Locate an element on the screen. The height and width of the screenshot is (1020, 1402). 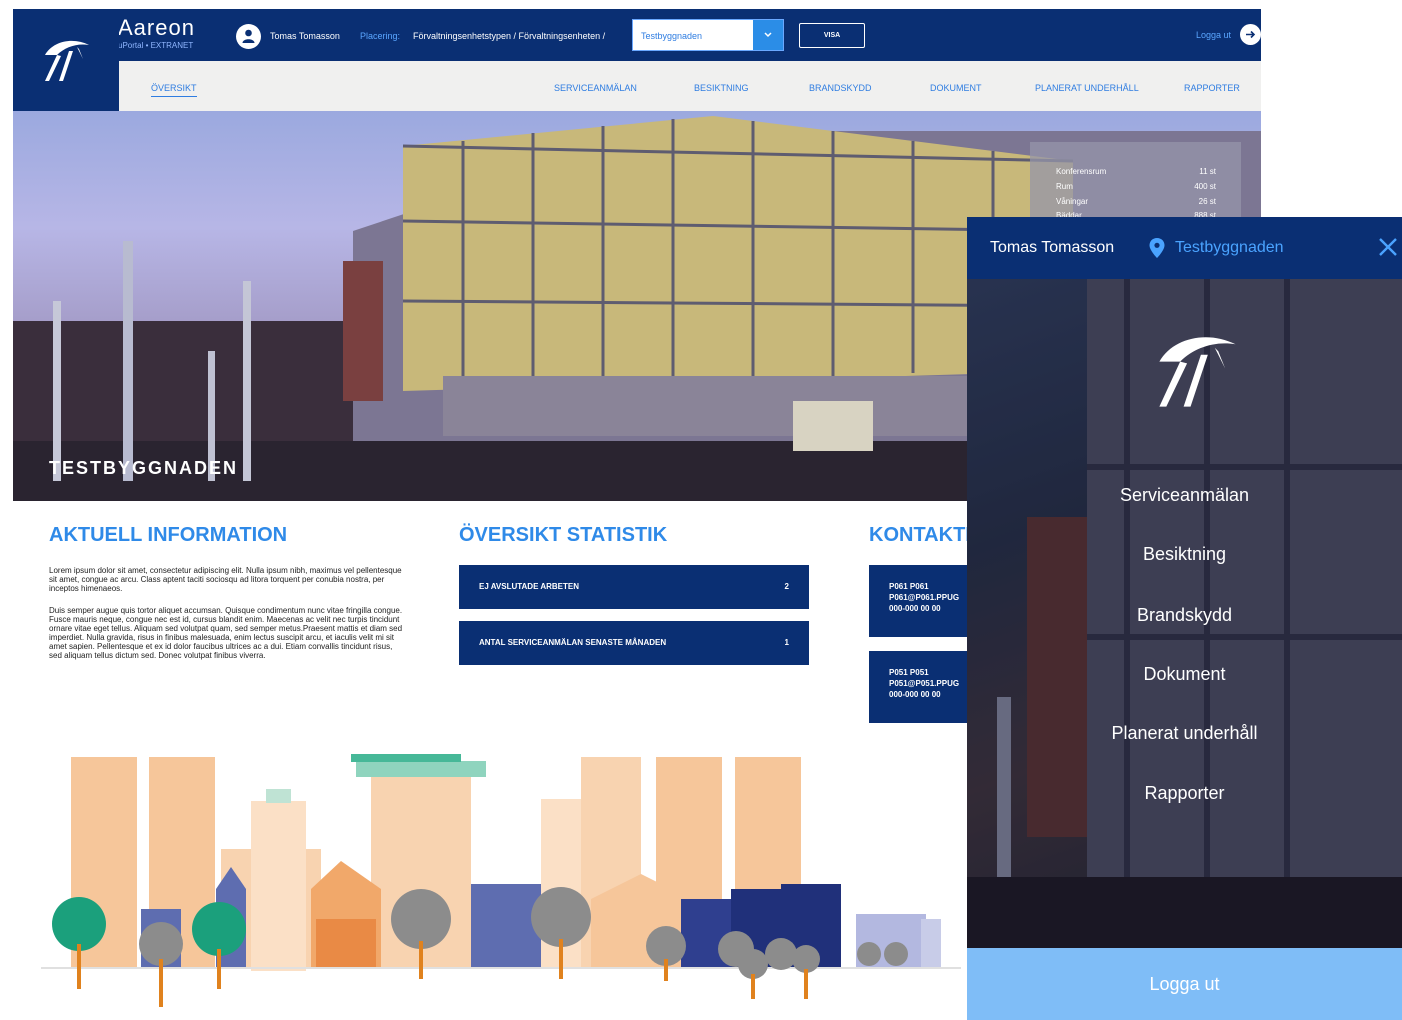
stat-bar: EJ AVSLUTADE ARBETEN 2 is located at coordinates (634, 587).